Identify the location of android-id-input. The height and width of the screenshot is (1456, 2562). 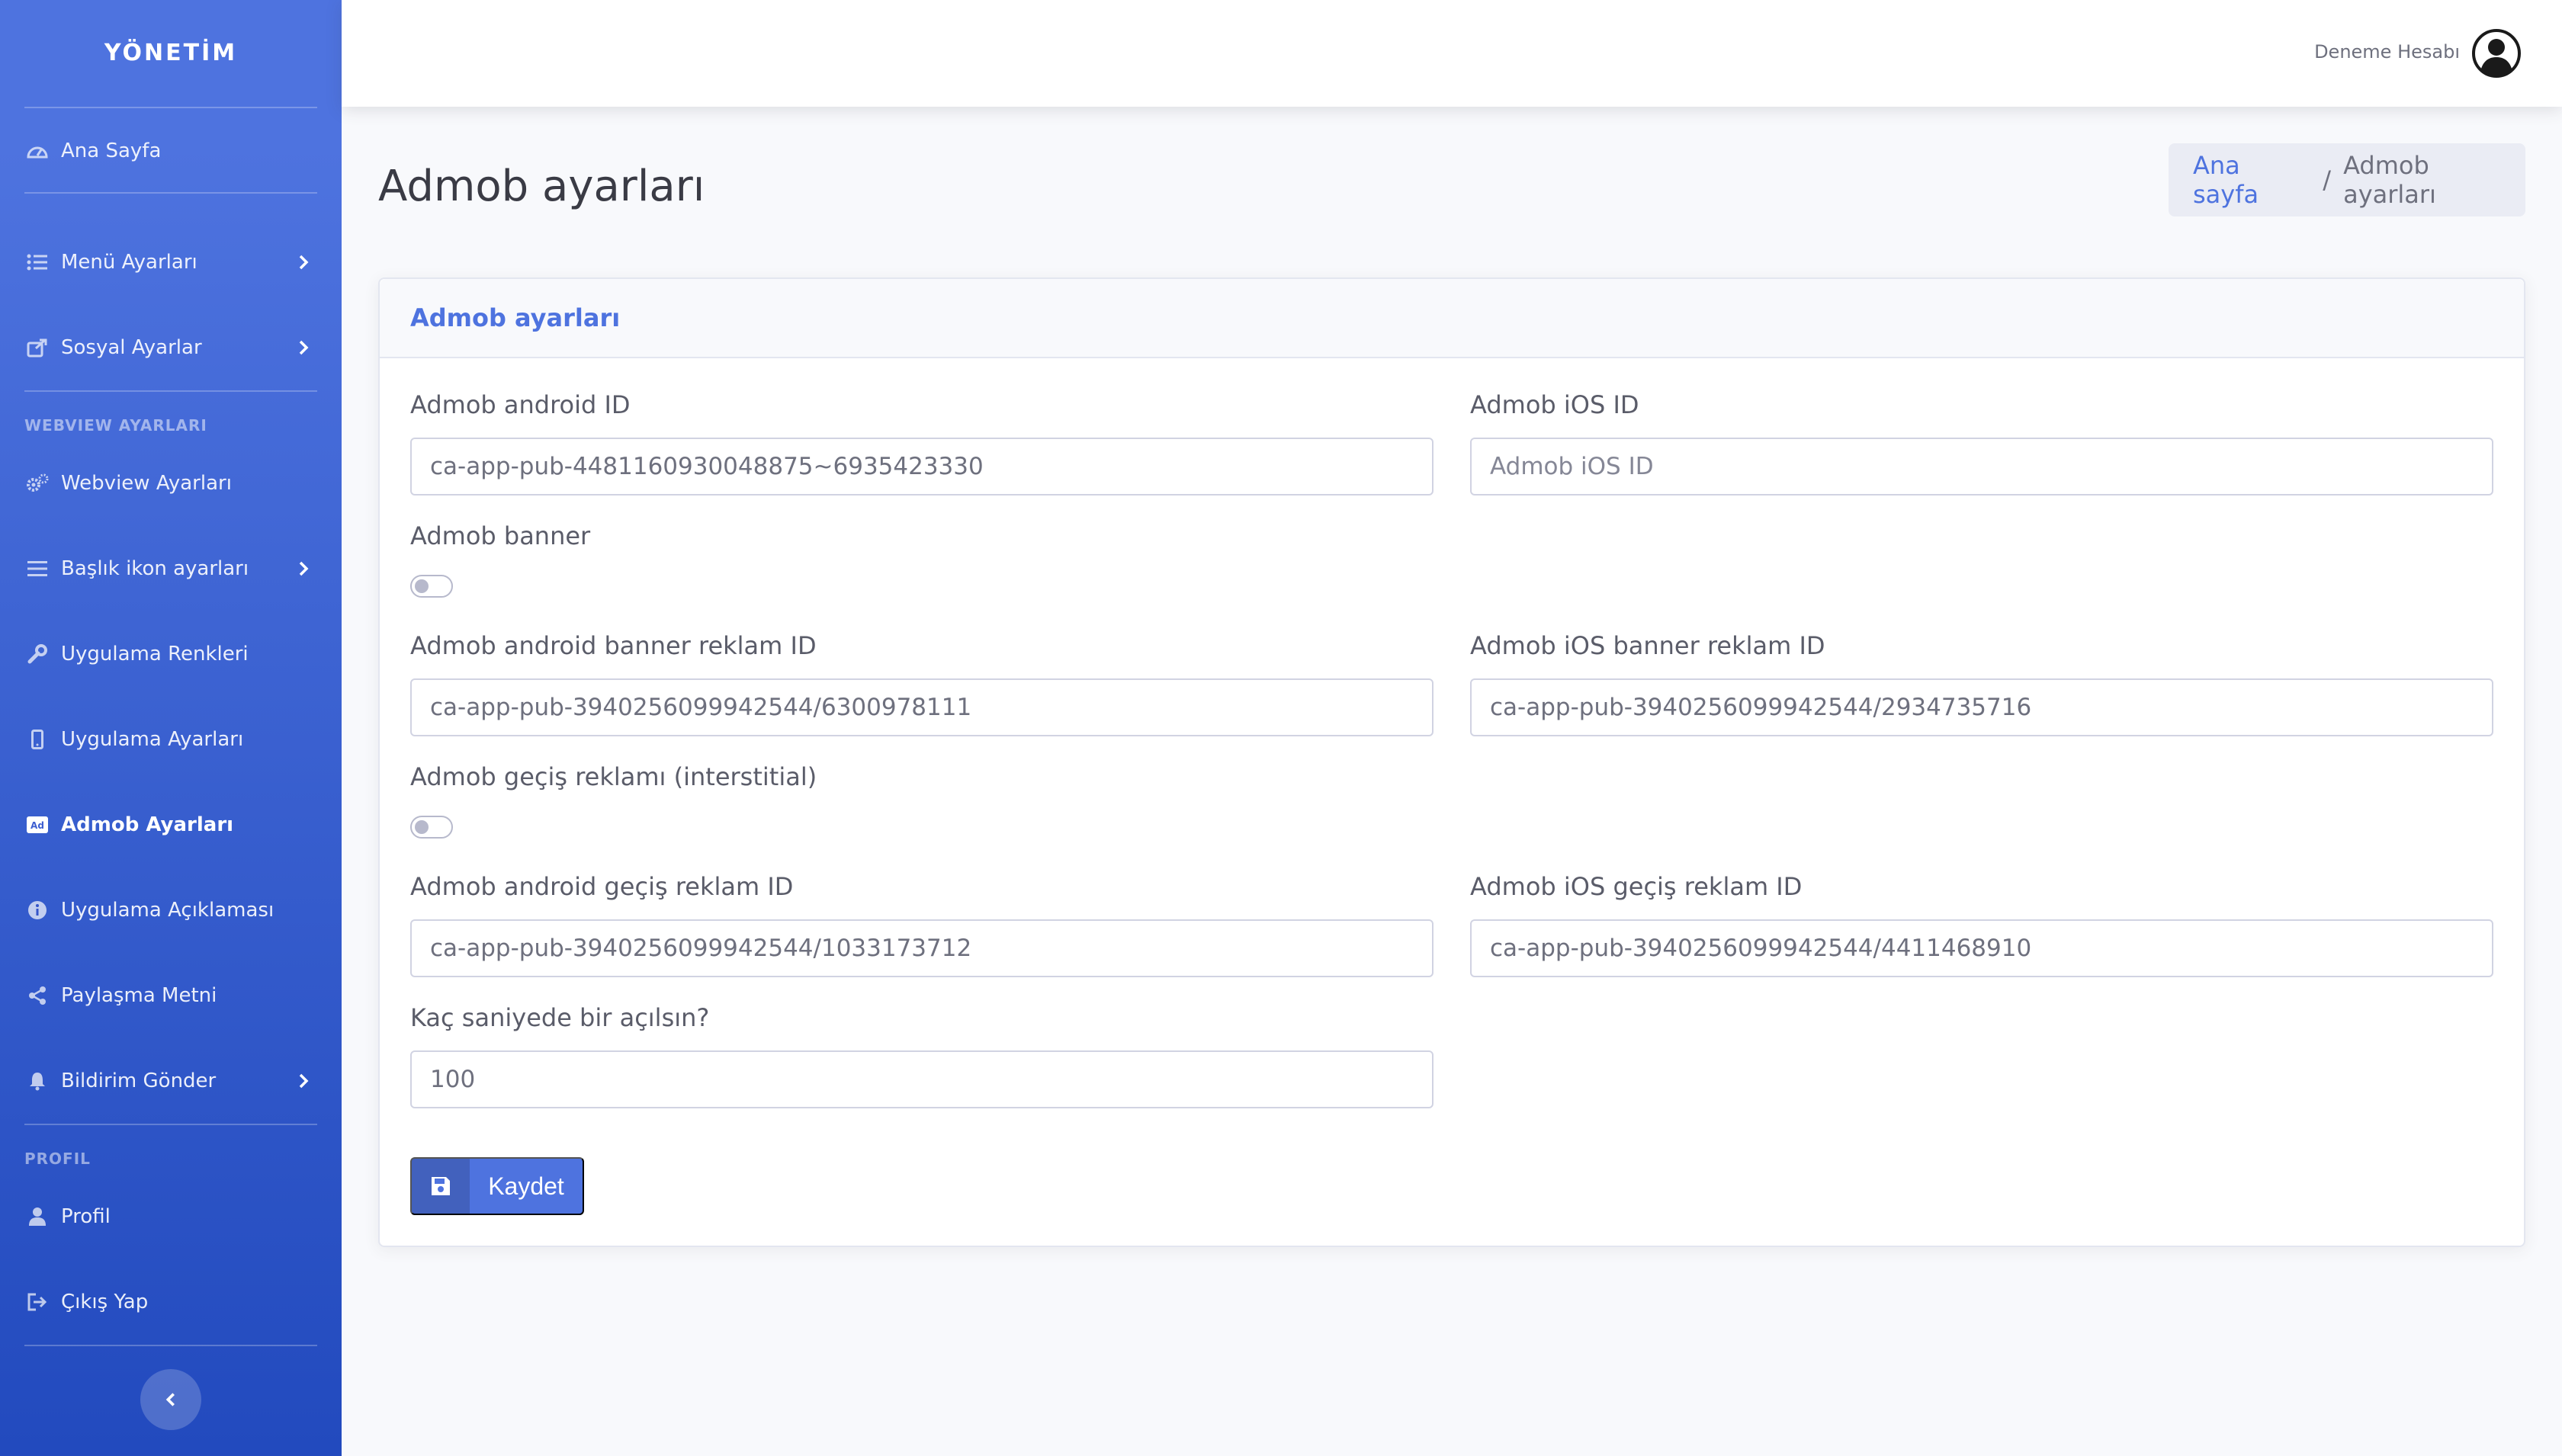
(922, 466).